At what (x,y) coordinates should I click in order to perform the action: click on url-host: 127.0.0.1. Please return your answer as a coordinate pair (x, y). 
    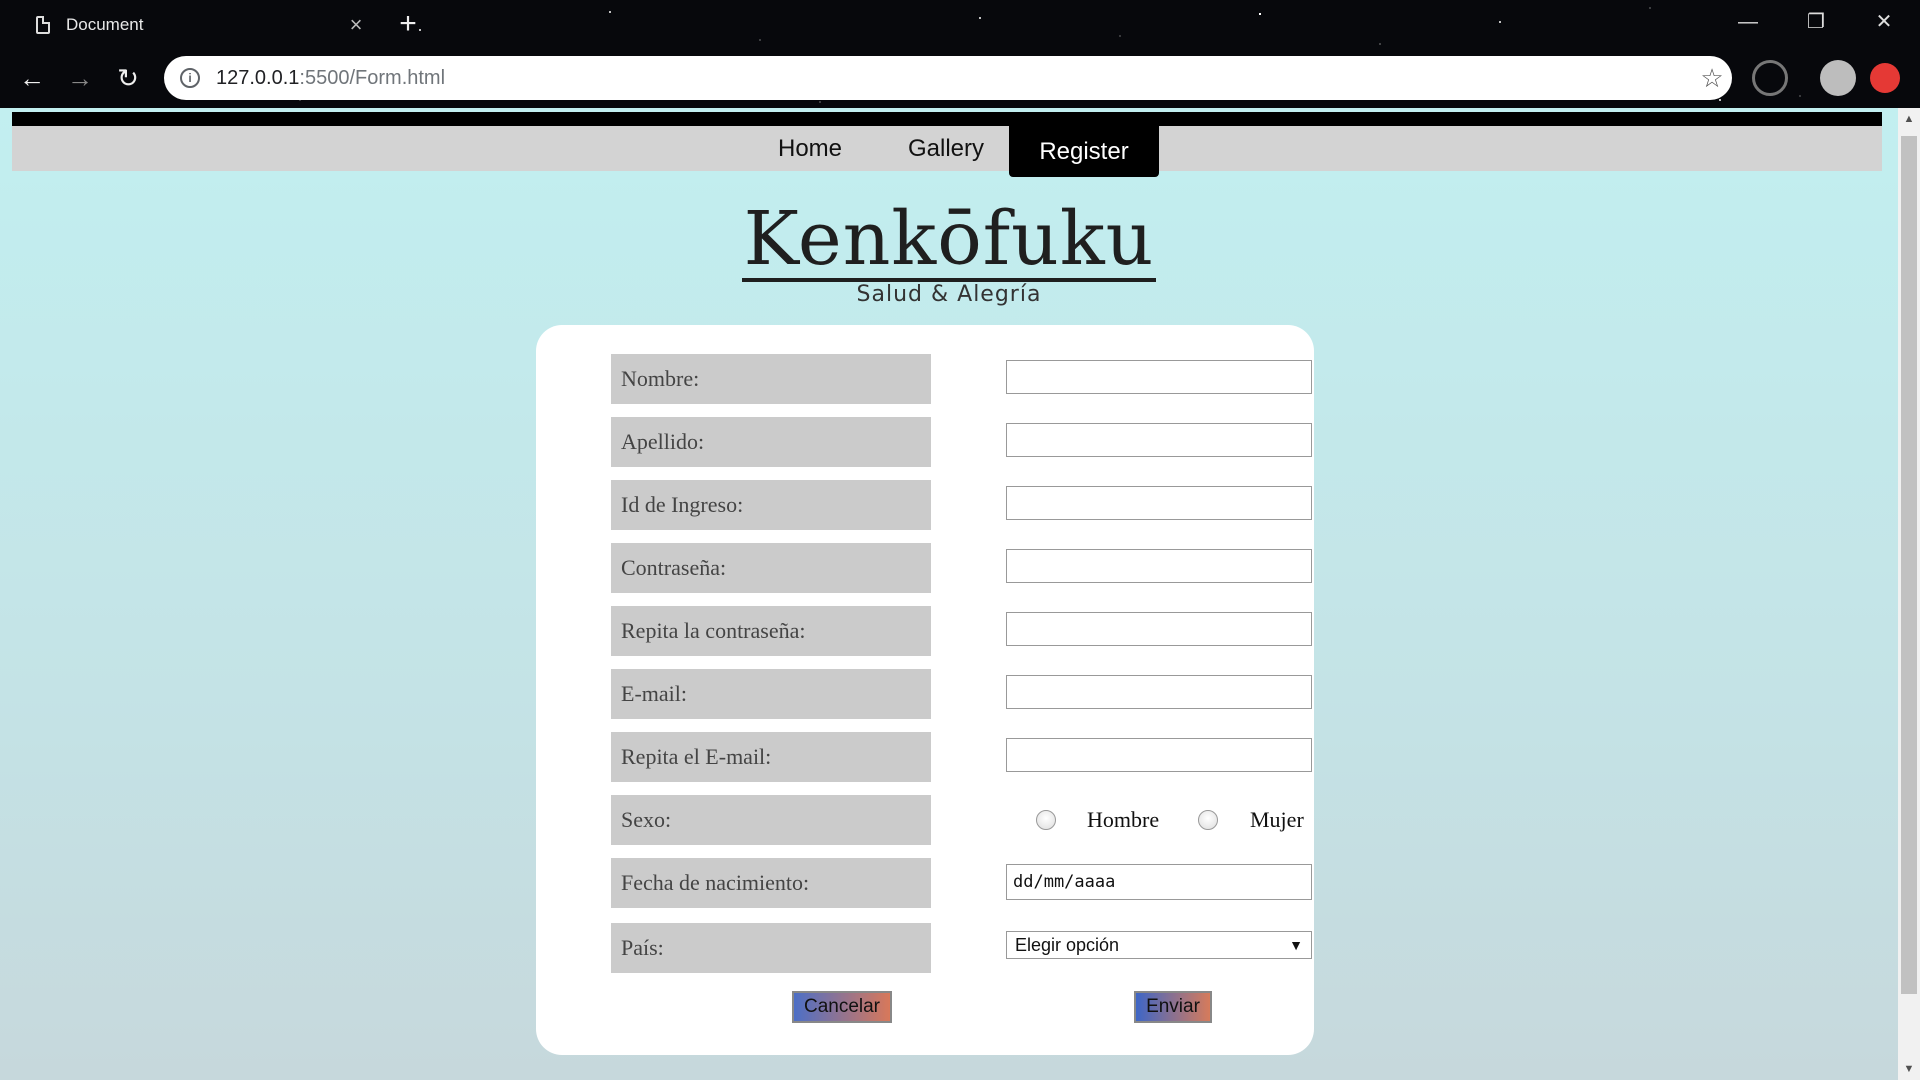
    Looking at the image, I should click on (258, 77).